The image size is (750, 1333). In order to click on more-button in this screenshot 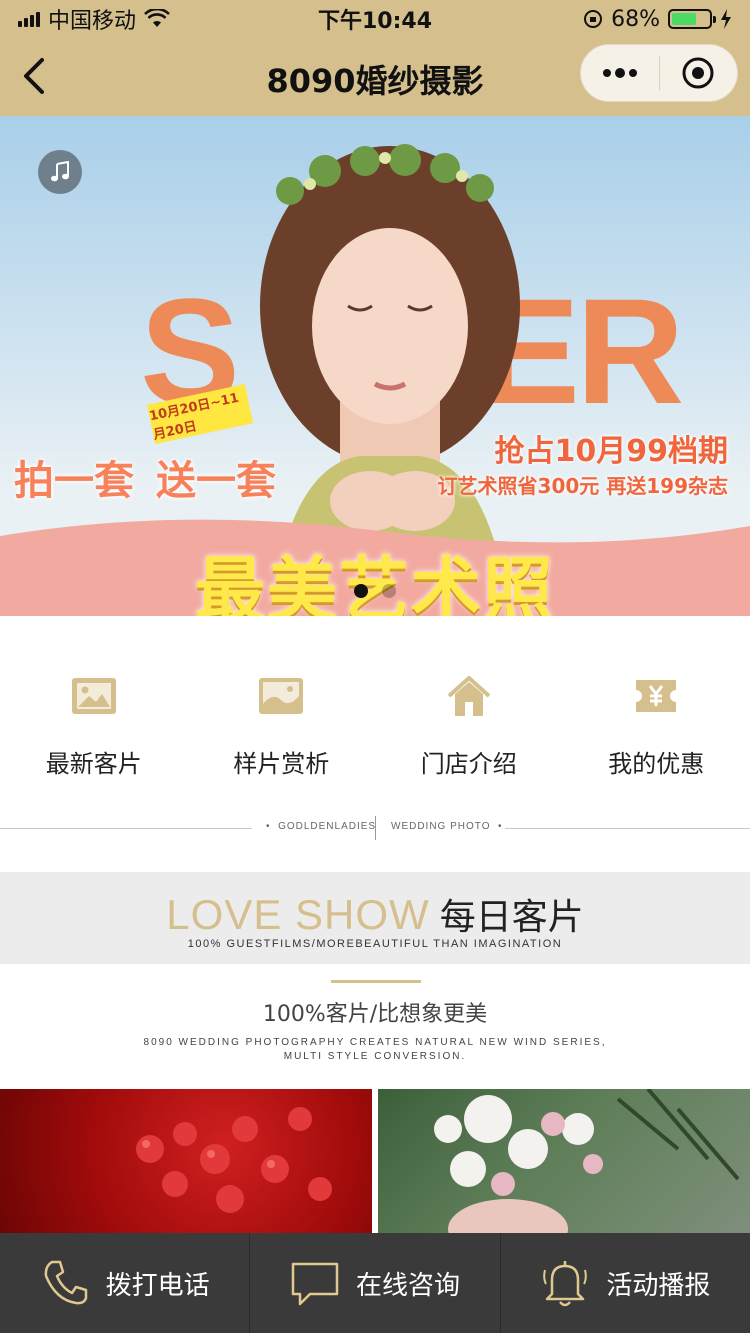, I will do `click(620, 73)`.